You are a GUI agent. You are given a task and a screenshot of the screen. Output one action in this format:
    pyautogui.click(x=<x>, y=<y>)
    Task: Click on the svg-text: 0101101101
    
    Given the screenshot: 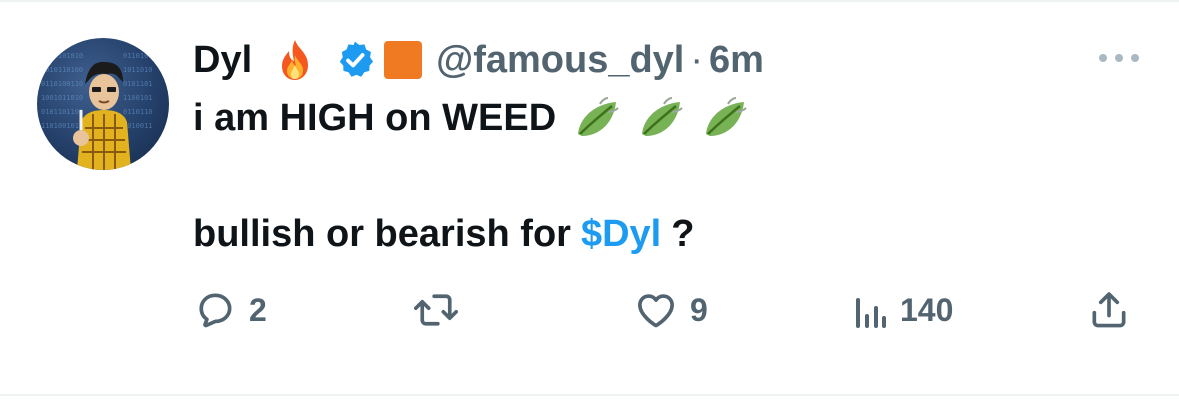 What is the action you would take?
    pyautogui.click(x=62, y=112)
    